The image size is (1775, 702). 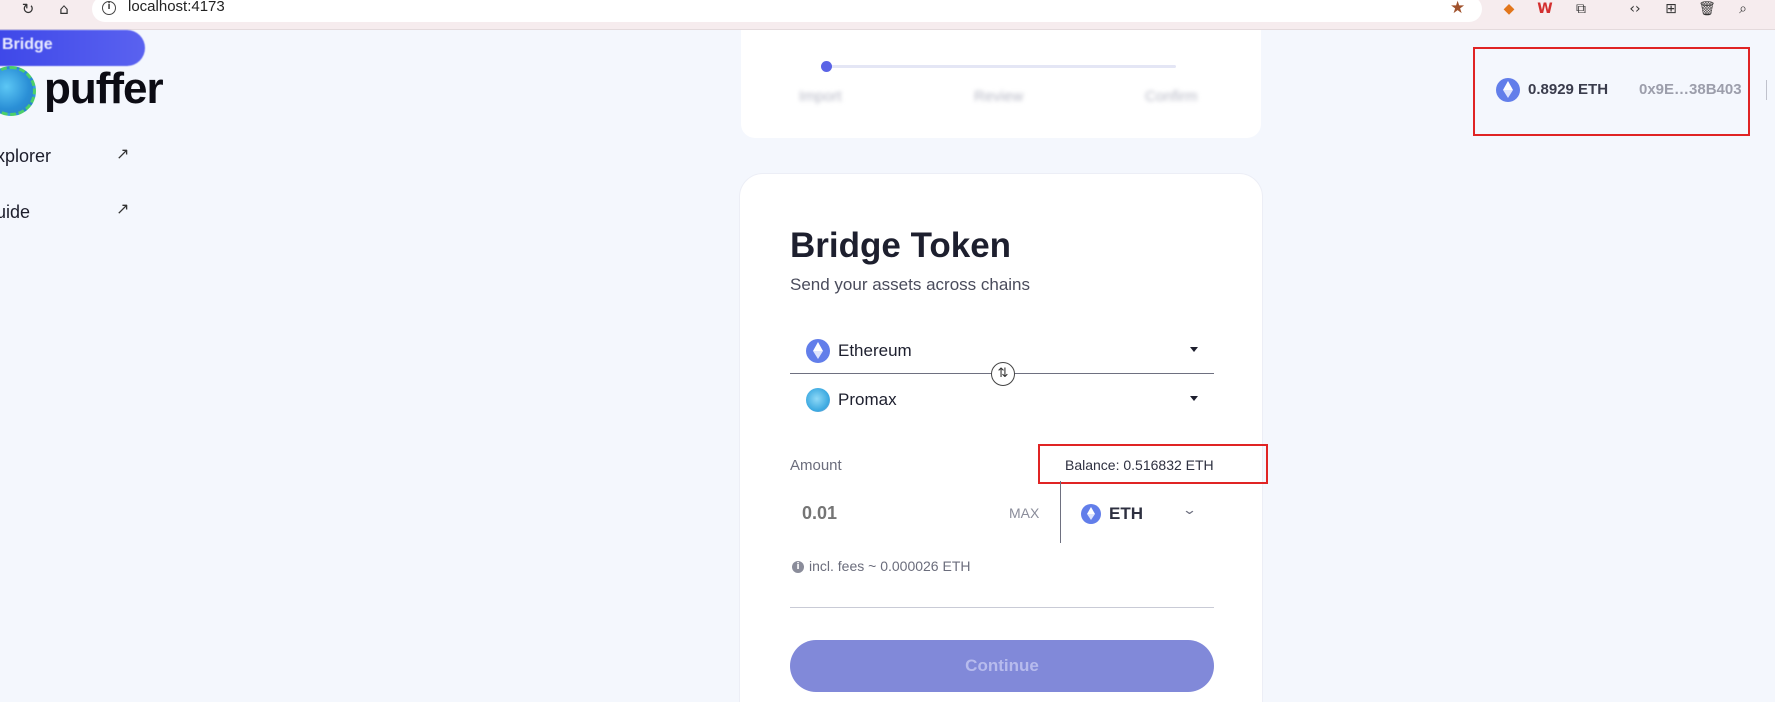 What do you see at coordinates (798, 567) in the screenshot?
I see `info-icon: i` at bounding box center [798, 567].